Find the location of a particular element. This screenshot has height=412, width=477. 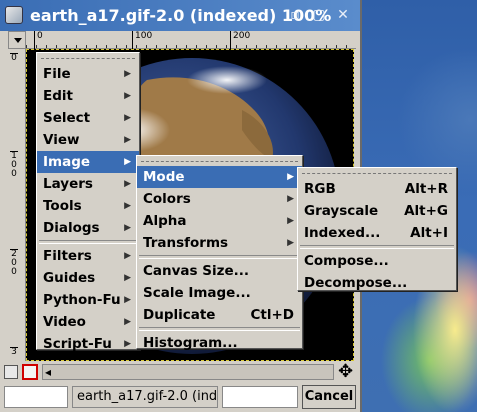

window-menu-icon is located at coordinates (14, 15).